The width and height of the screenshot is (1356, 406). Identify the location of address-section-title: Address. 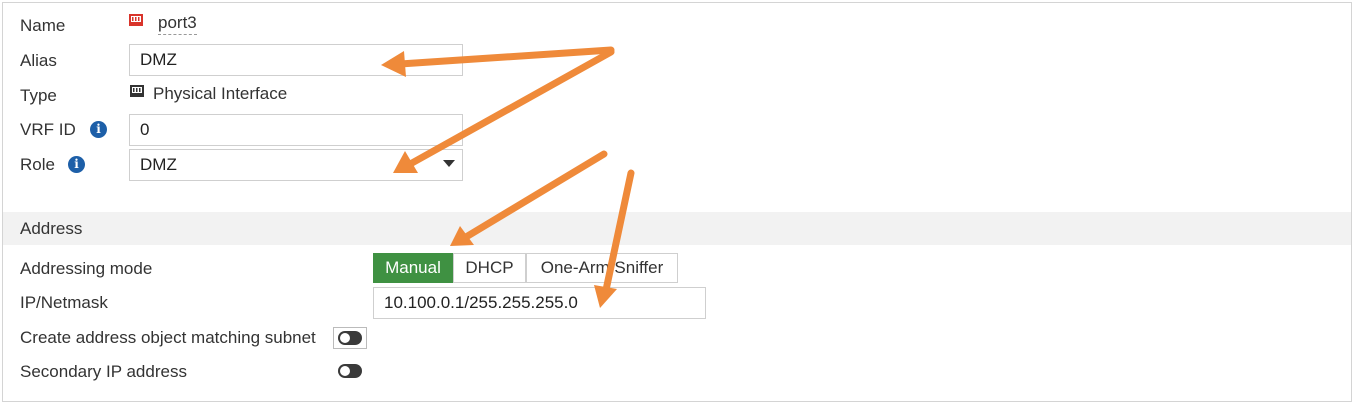
(51, 228).